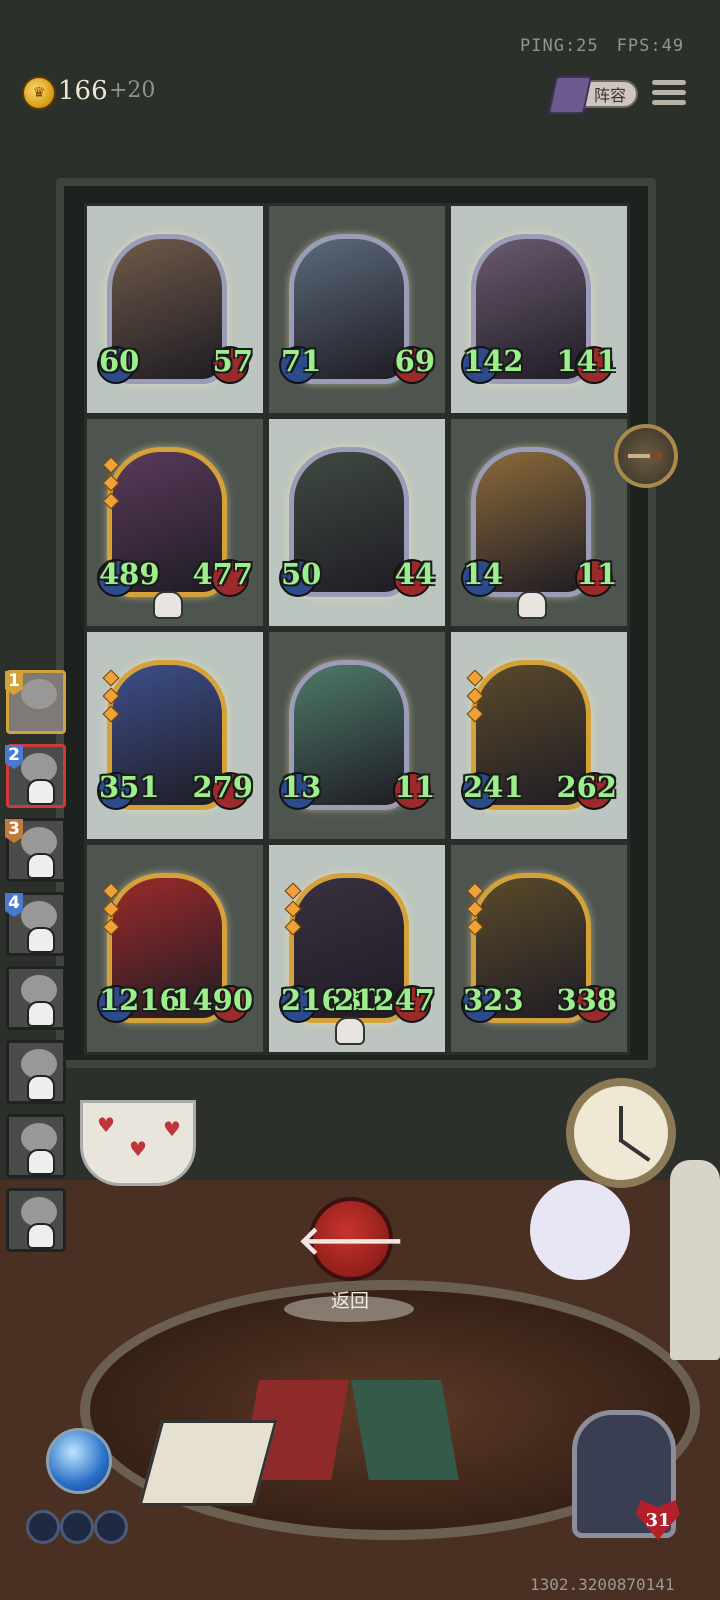  Describe the element at coordinates (222, 574) in the screenshot. I see `health-value: 477` at that location.